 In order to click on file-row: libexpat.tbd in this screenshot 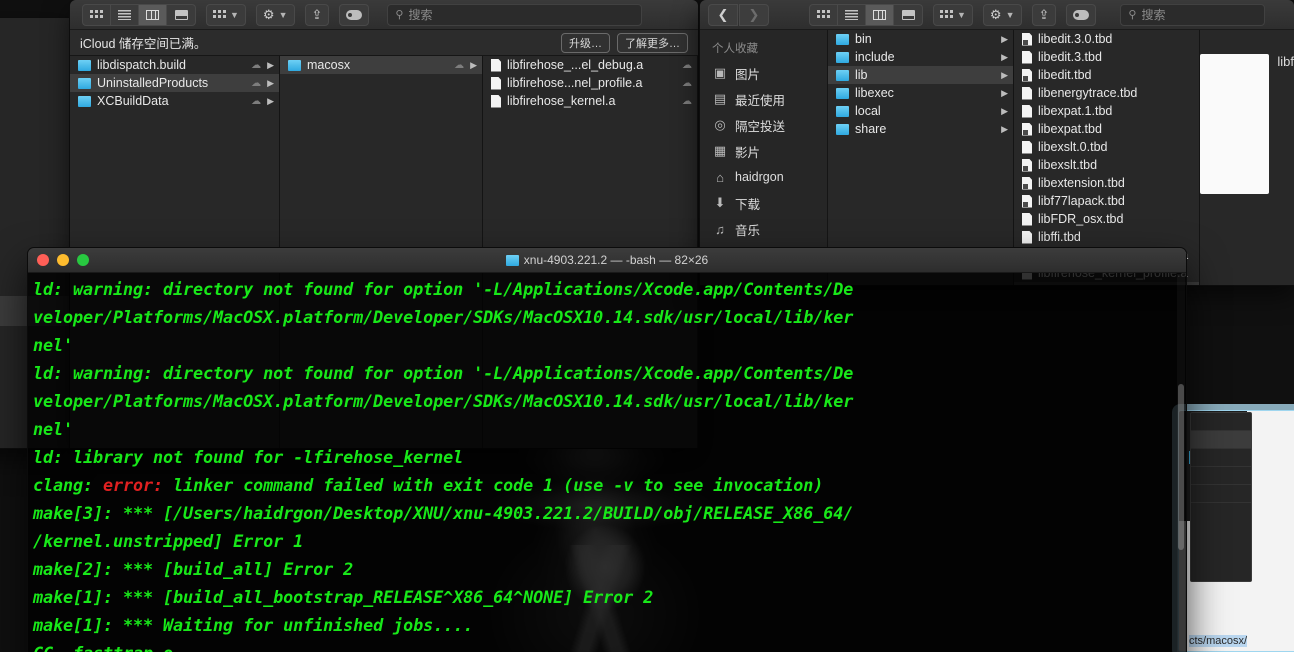, I will do `click(1106, 129)`.